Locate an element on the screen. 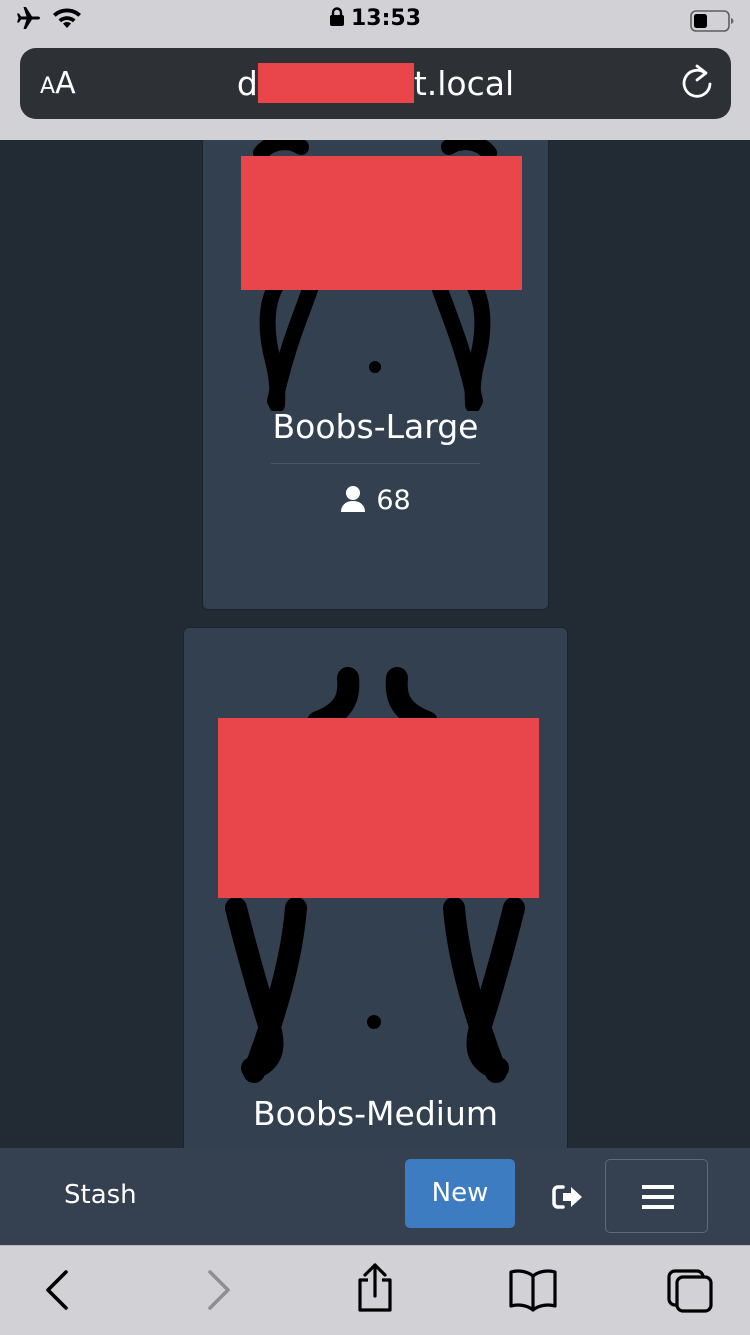 Image resolution: width=750 pixels, height=1335 pixels. battery-icon is located at coordinates (712, 21).